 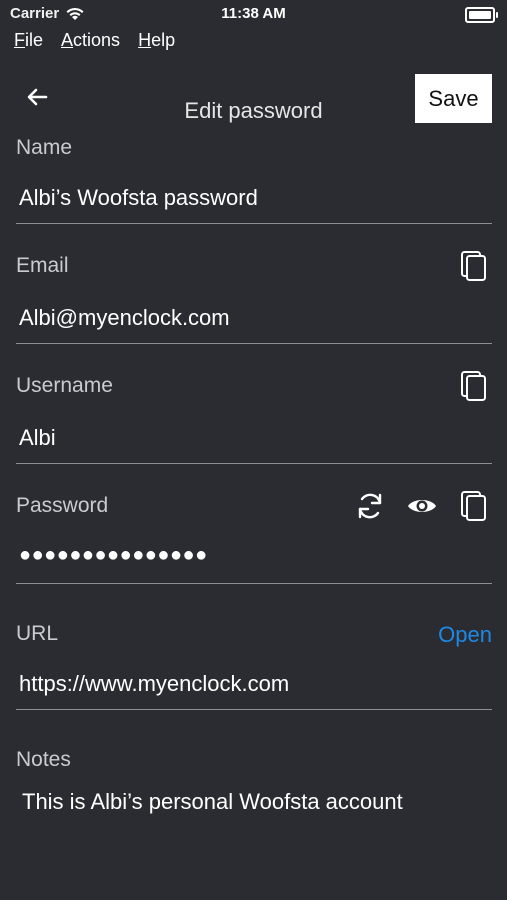 I want to click on eye-icon, so click(x=422, y=506).